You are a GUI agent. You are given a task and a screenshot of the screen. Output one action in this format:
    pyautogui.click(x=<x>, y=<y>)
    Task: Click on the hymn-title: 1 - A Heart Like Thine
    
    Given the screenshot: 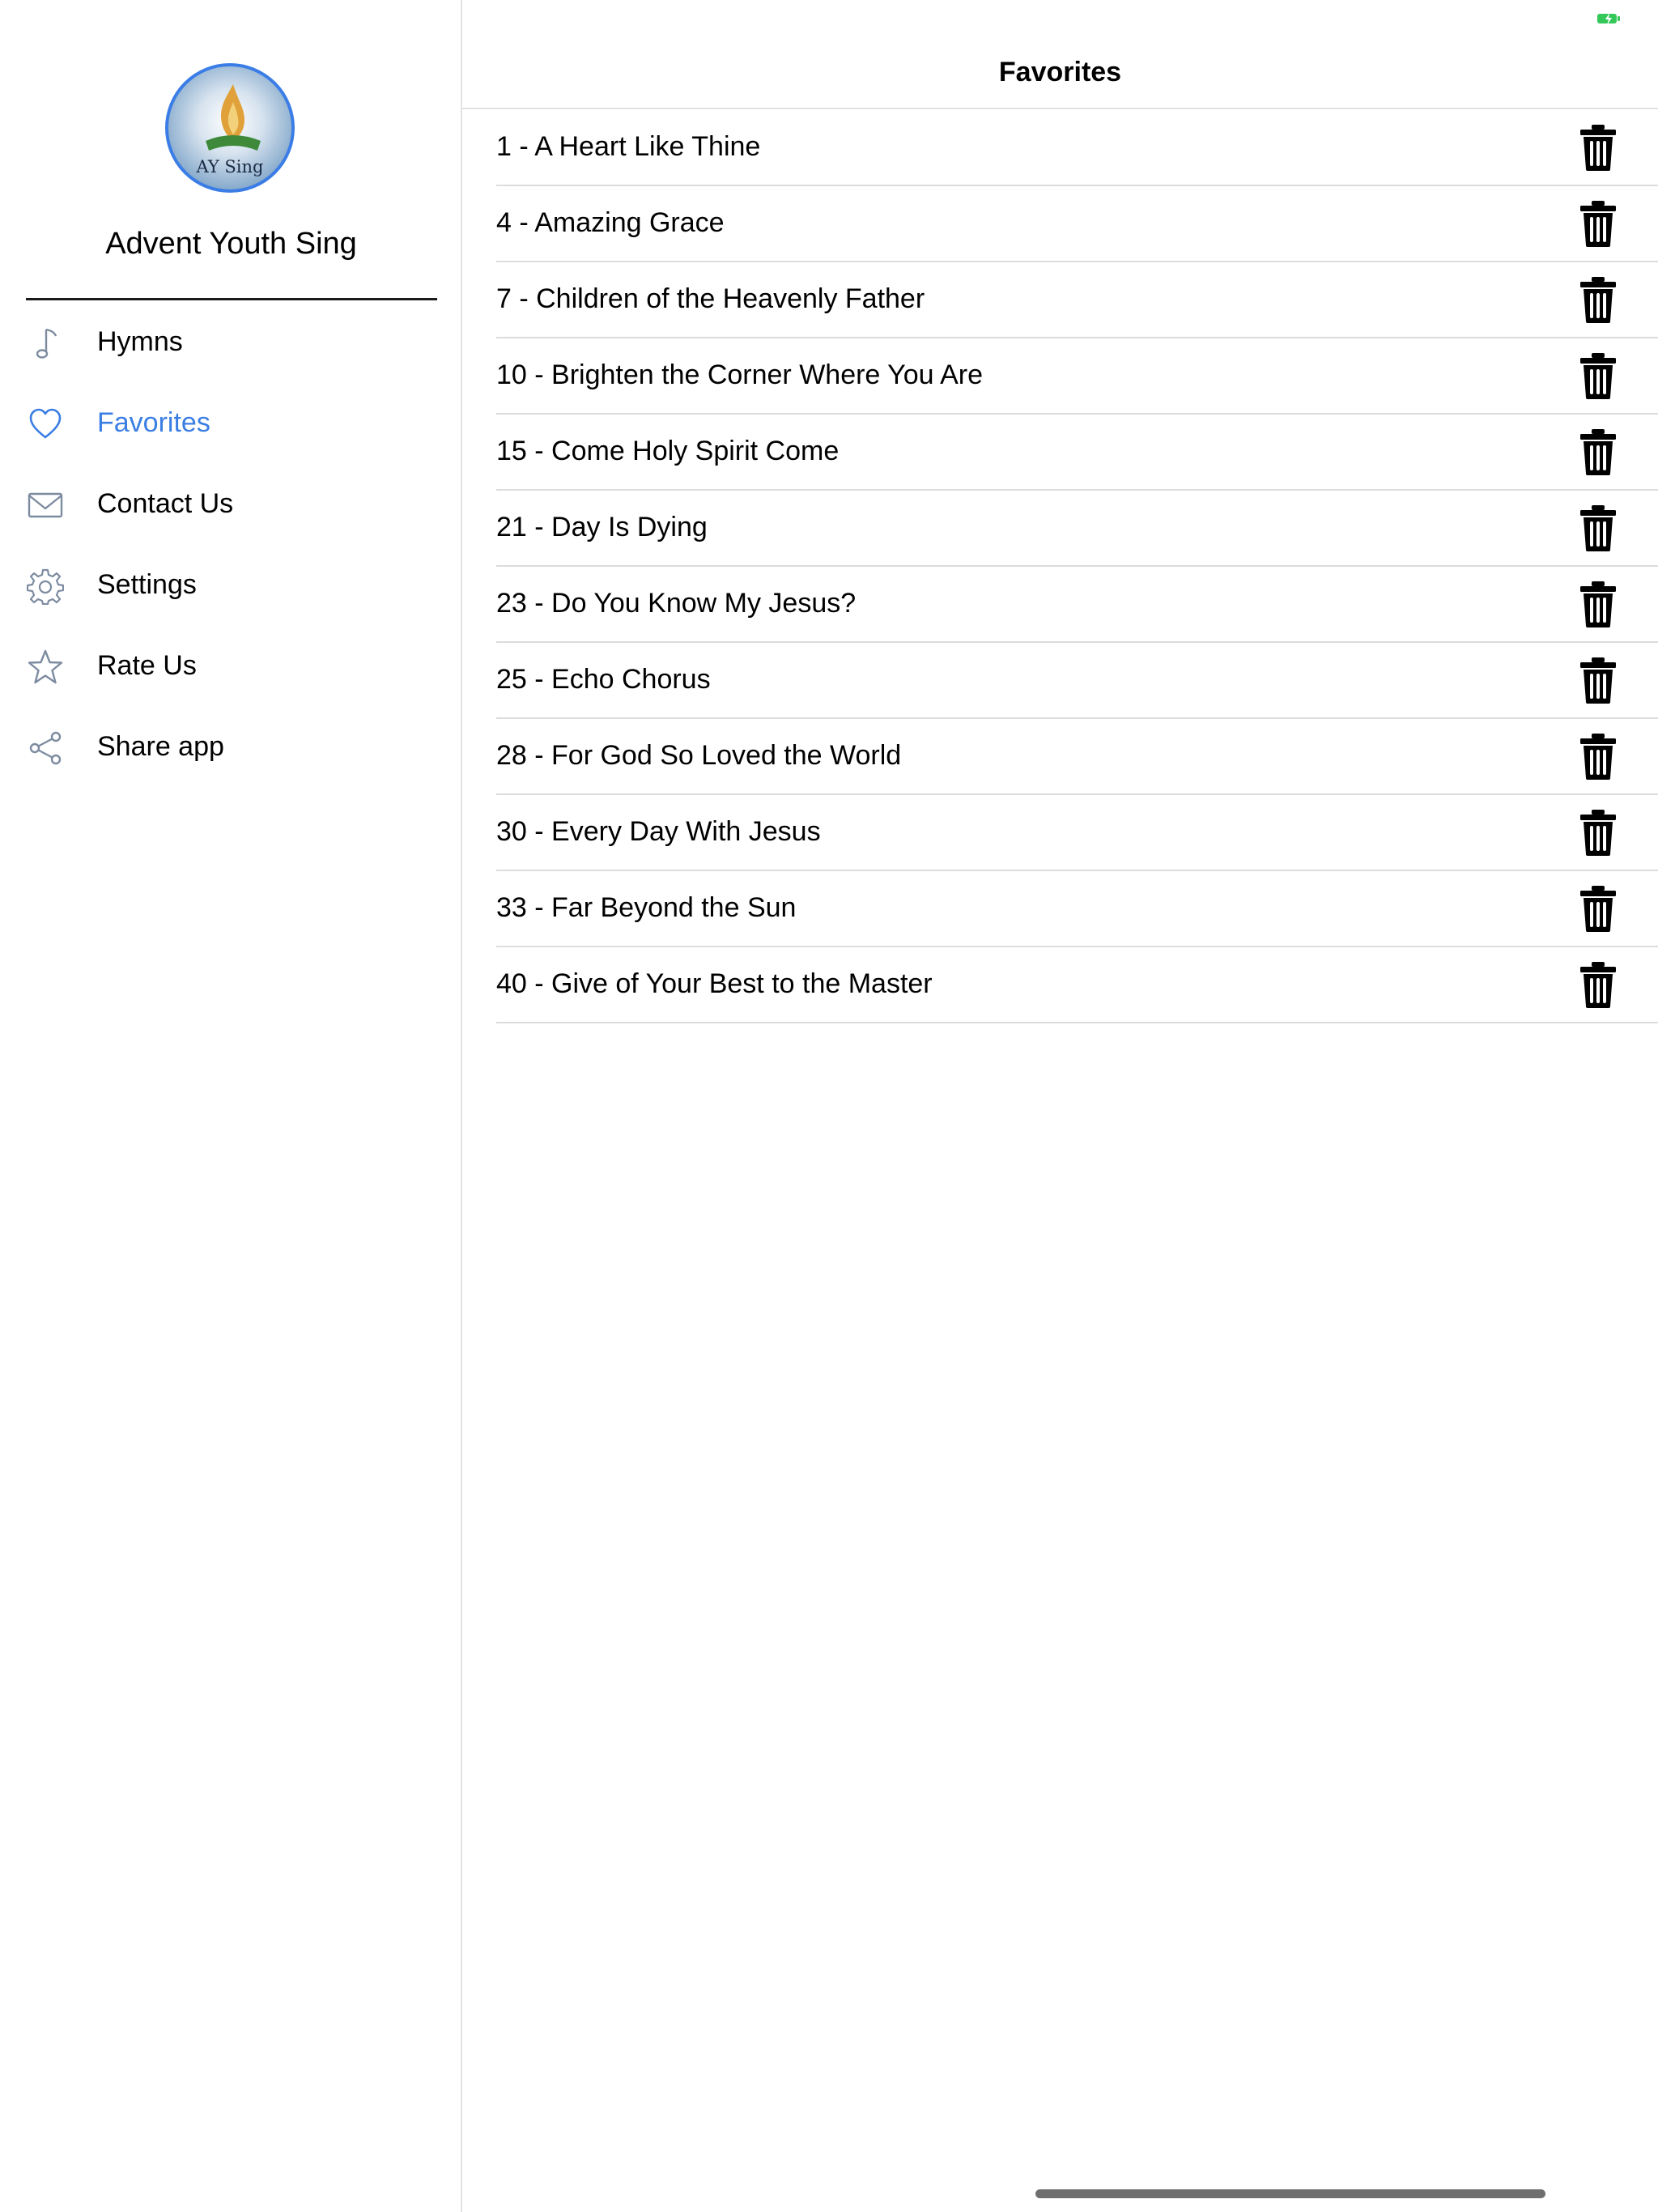 What is the action you would take?
    pyautogui.click(x=628, y=146)
    